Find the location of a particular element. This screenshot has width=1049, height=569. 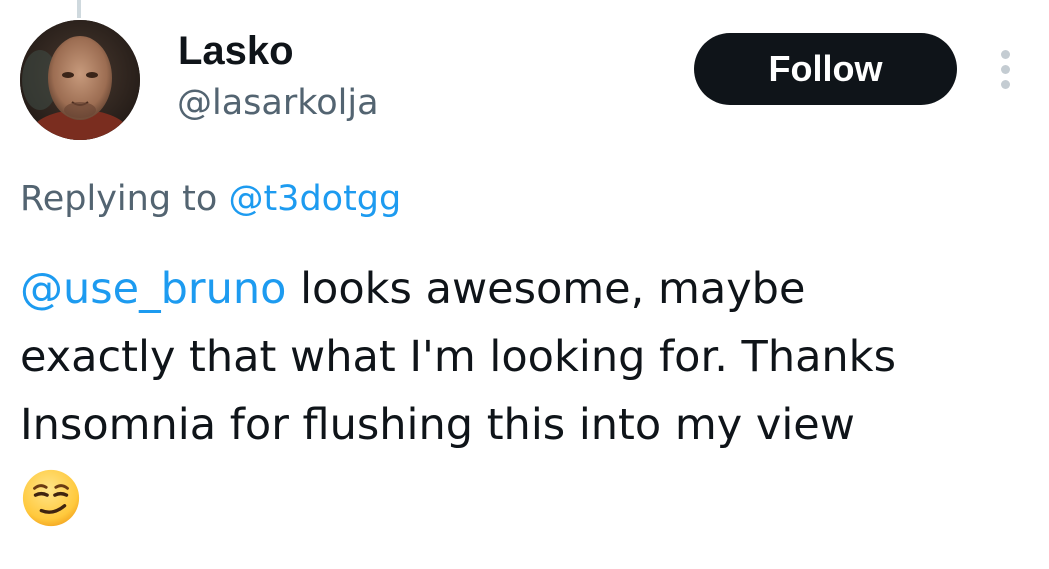

avatar is located at coordinates (80, 80).